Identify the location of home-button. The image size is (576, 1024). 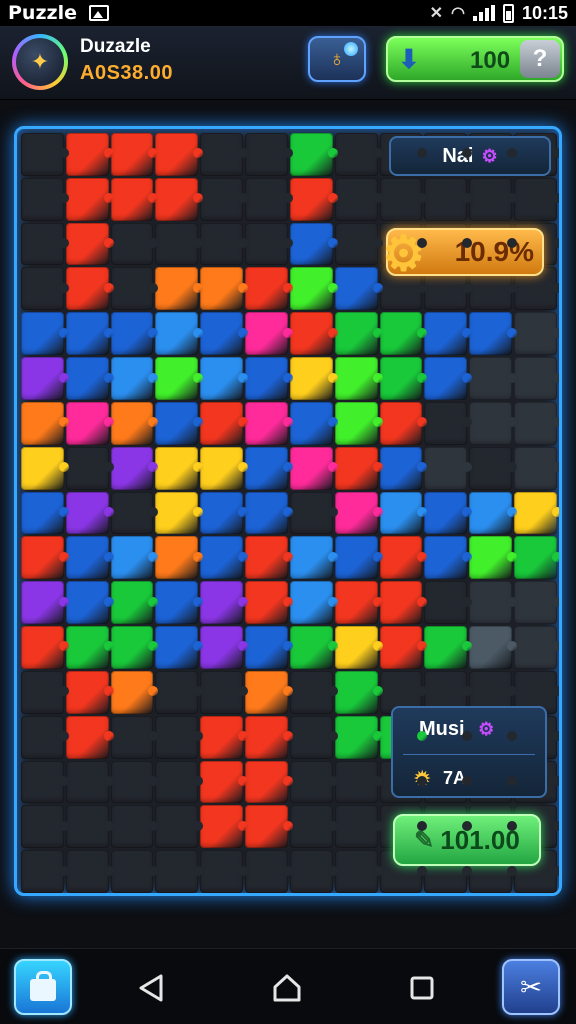
(287, 988).